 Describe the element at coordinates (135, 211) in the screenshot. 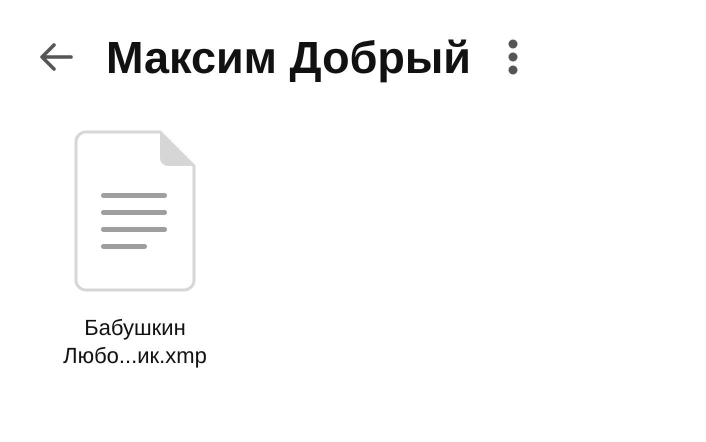

I see `document-icon` at that location.